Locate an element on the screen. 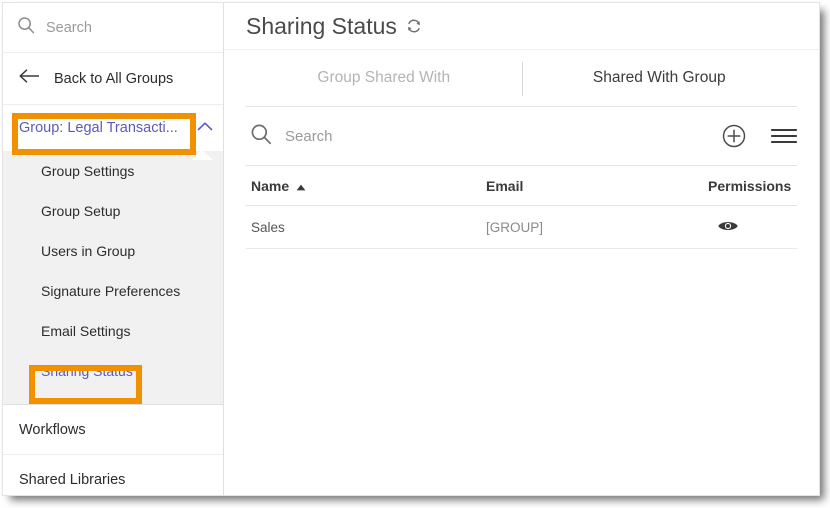 This screenshot has height=508, width=830. cell-email-label: [GROUP] is located at coordinates (515, 227).